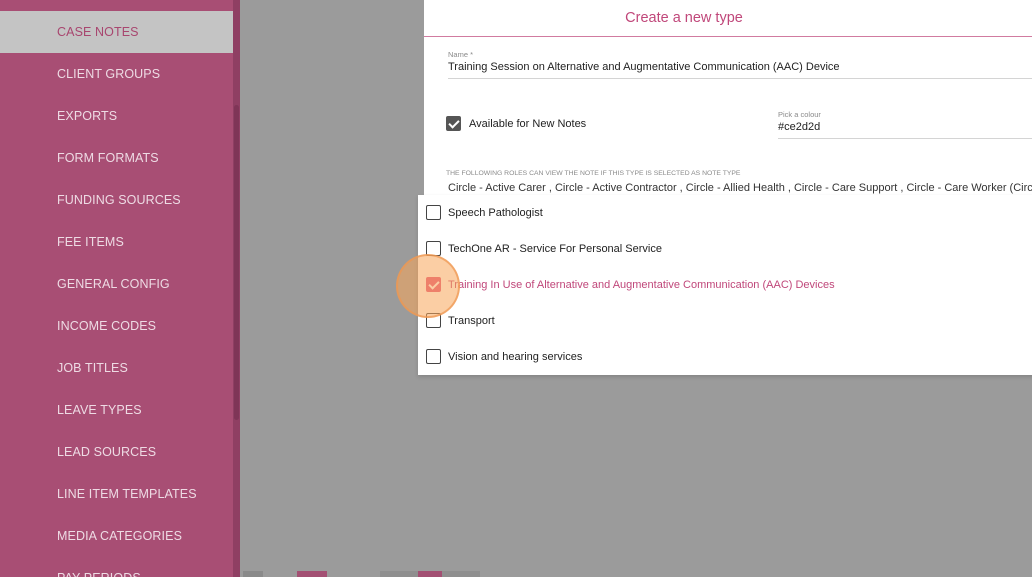  I want to click on available-for-new-notes-checkbox, so click(453, 123).